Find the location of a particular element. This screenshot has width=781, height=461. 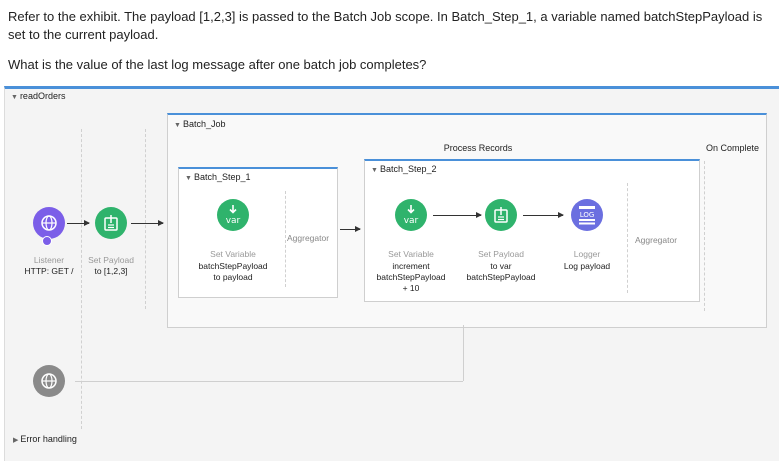

expand-triangle-icon: ▶ is located at coordinates (15, 440).